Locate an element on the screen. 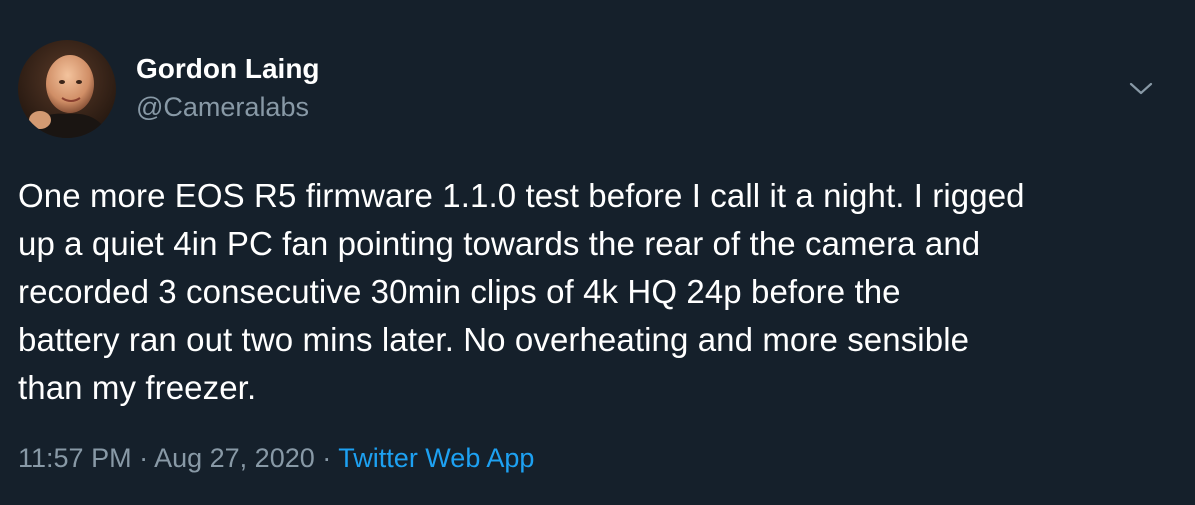 This screenshot has height=505, width=1195. avatar is located at coordinates (67, 89).